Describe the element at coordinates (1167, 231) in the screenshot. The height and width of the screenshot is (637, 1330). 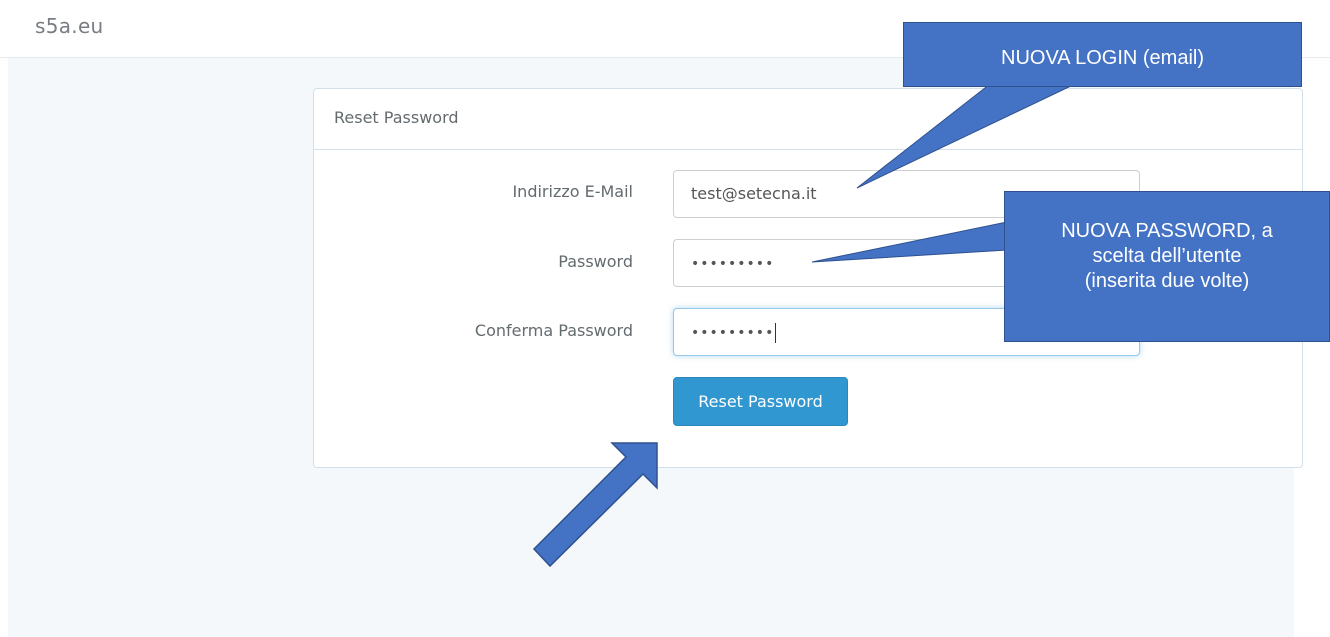
I see `password-callout-line-1: NUOVA PASSWORD, a` at that location.